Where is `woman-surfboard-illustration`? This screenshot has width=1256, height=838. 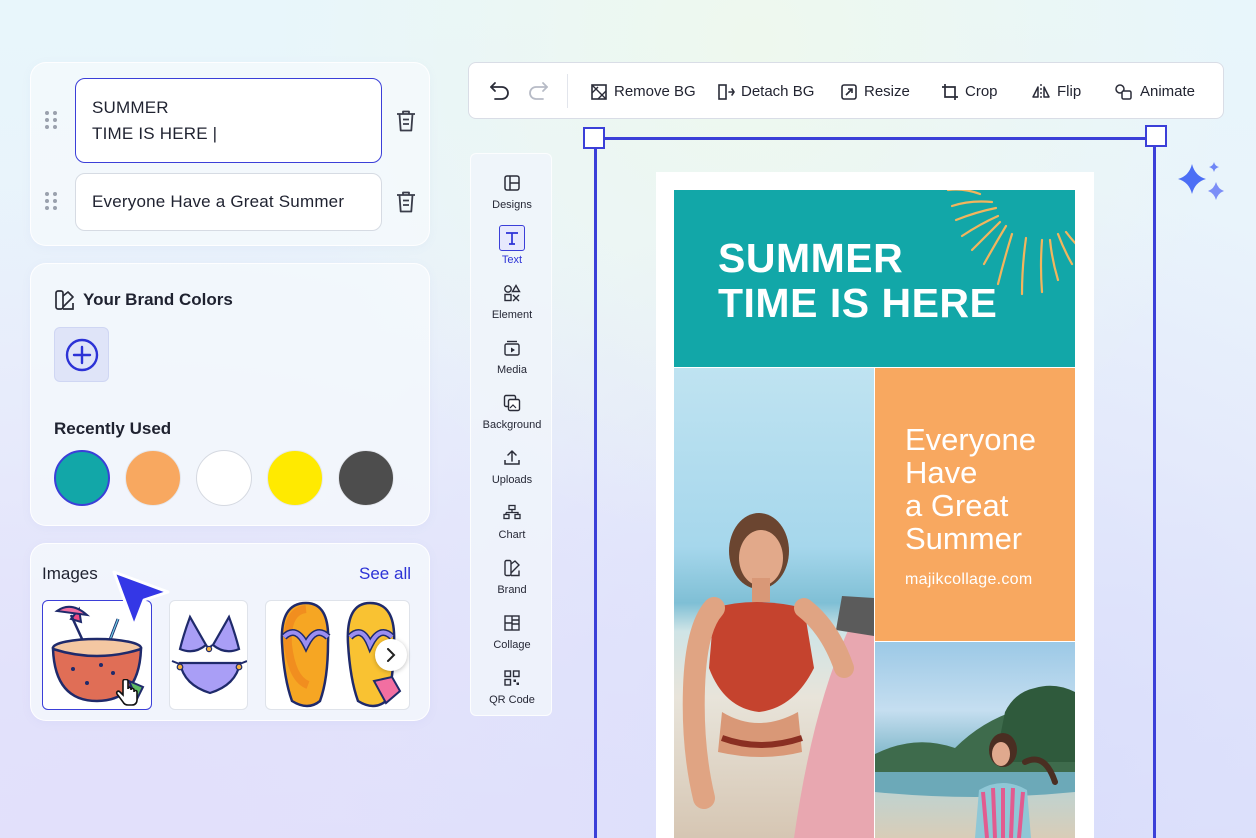 woman-surfboard-illustration is located at coordinates (778, 675).